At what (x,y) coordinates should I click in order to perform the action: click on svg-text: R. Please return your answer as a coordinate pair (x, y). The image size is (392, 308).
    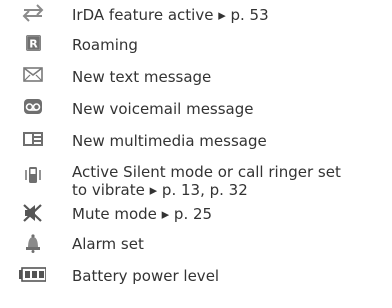
    Looking at the image, I should click on (33, 44).